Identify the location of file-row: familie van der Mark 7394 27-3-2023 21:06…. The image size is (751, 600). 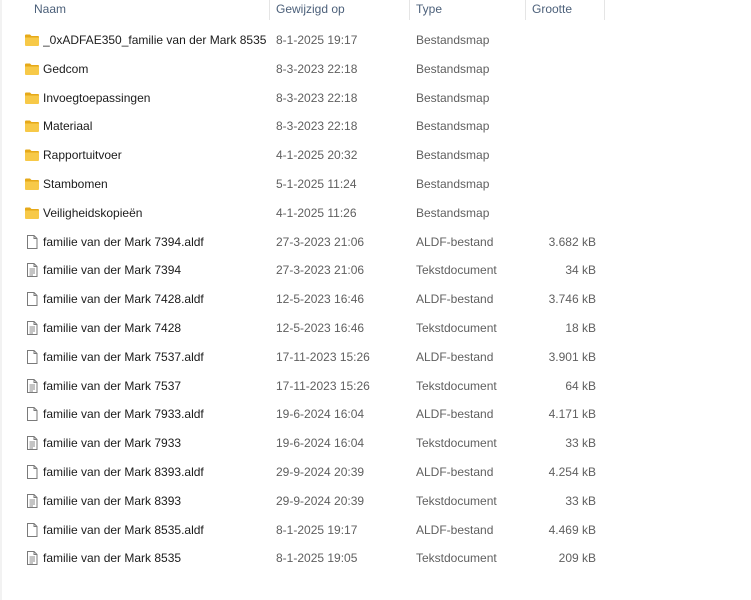
(375, 270).